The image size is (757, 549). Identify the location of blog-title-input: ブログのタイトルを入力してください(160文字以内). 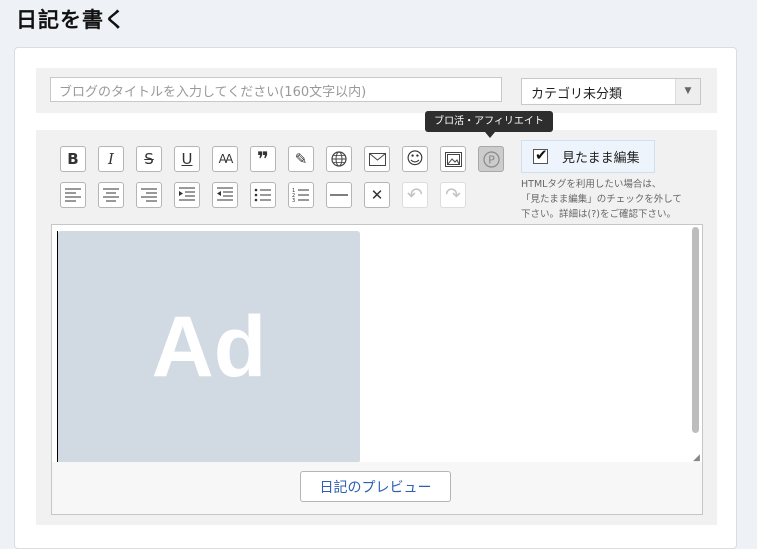
(276, 89).